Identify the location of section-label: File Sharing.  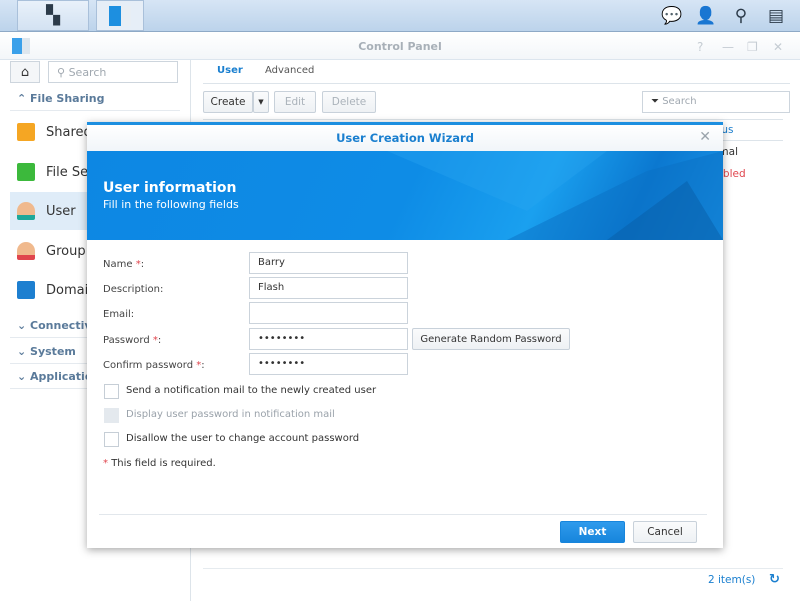
(67, 98).